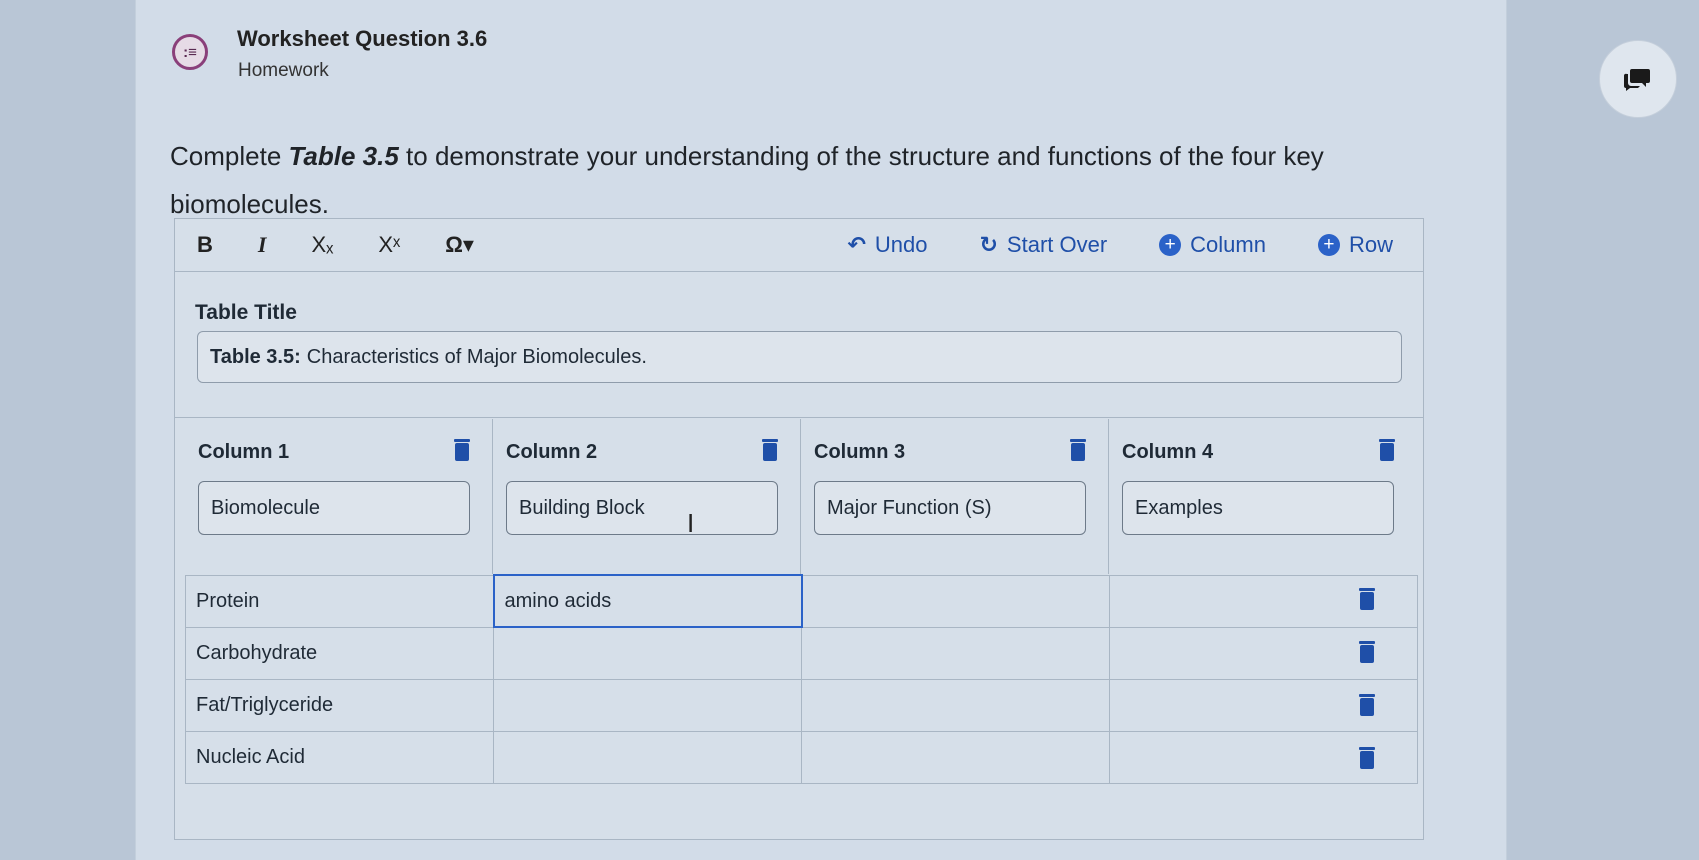 This screenshot has height=860, width=1699. I want to click on column-header-1: Column 1 Biomolecule, so click(339, 496).